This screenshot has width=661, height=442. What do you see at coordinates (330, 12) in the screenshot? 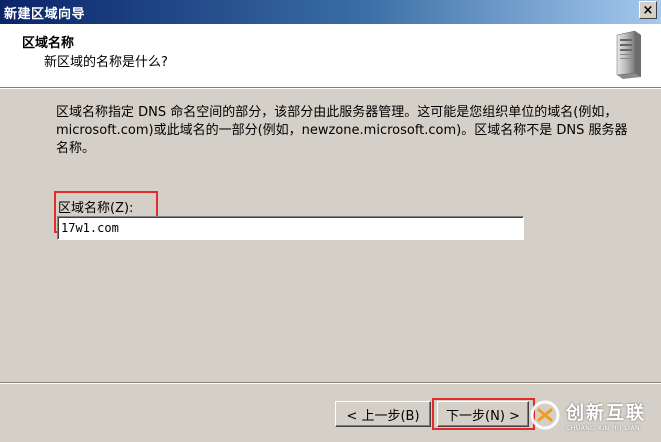
I see `title-bar: 新建区域向导 ×` at bounding box center [330, 12].